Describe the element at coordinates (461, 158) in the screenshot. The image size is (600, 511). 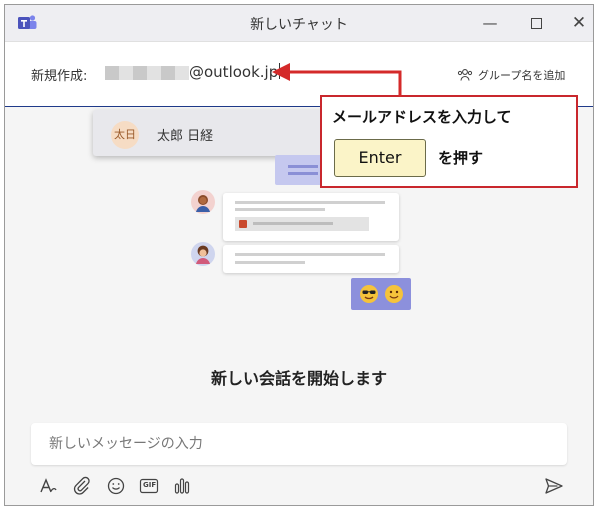
I see `callout-instruction-end: を押す` at that location.